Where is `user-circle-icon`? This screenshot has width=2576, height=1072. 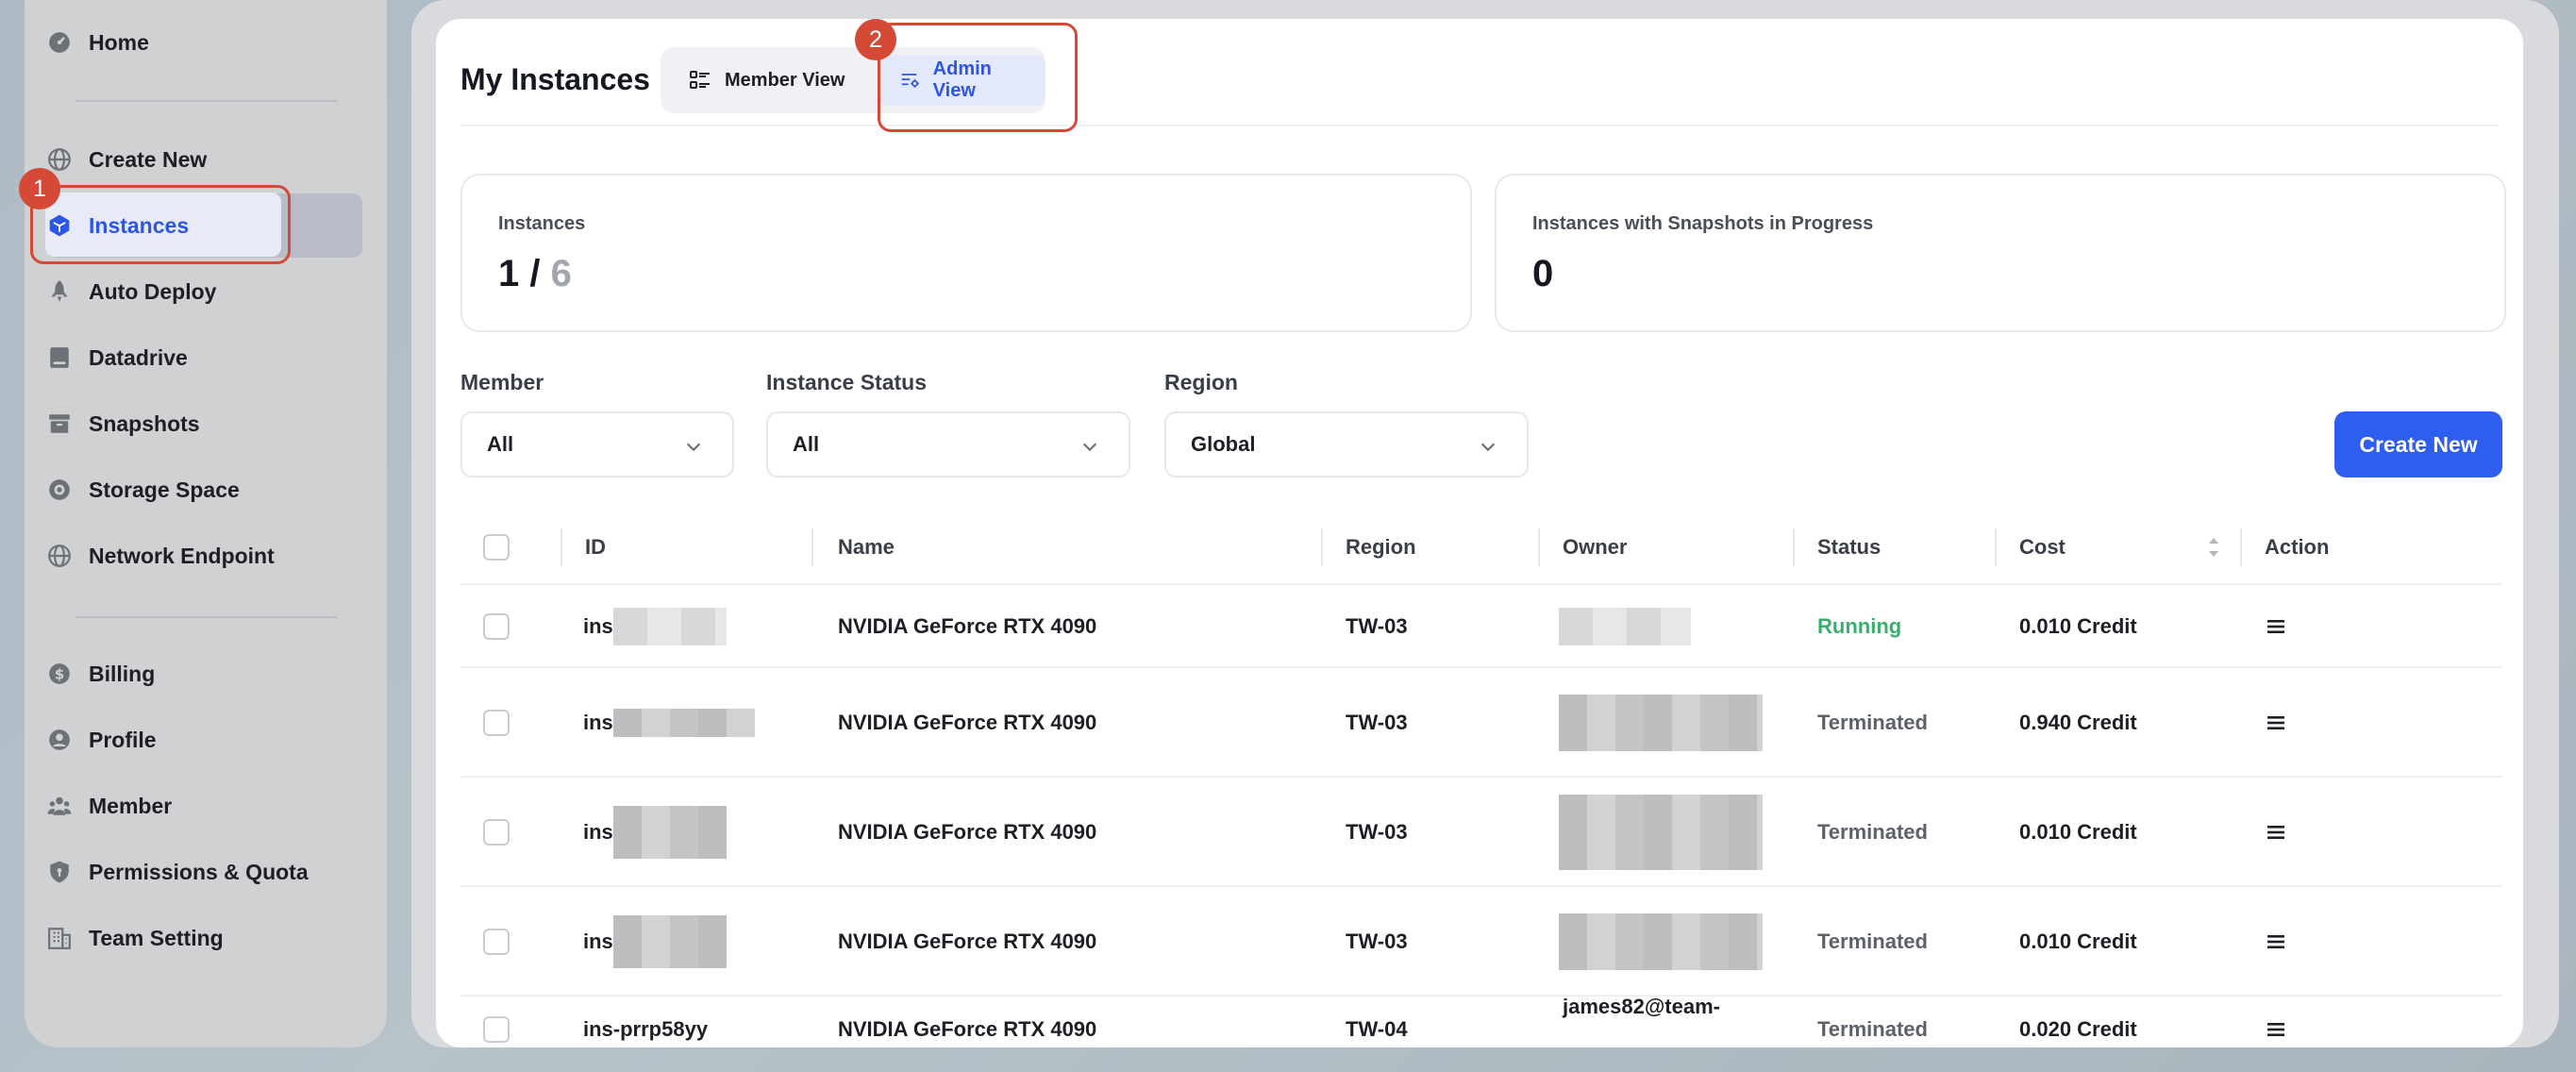 user-circle-icon is located at coordinates (59, 740).